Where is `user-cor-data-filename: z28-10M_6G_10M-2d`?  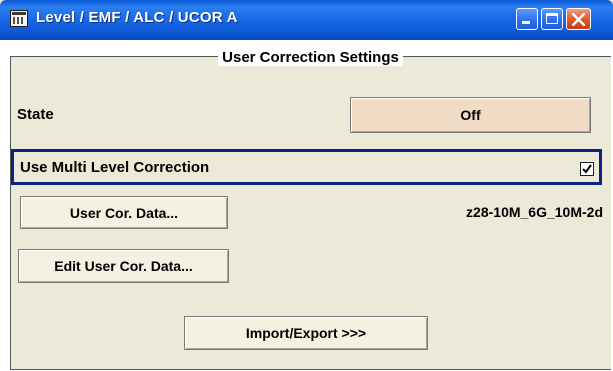
user-cor-data-filename: z28-10M_6G_10M-2d is located at coordinates (534, 212).